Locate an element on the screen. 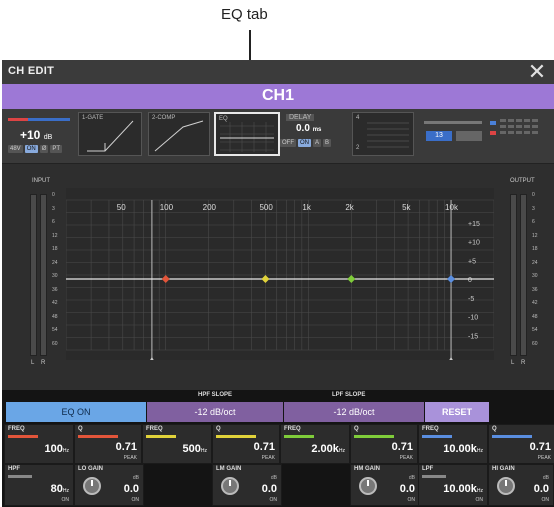 This screenshot has width=554, height=507. freq-cell-band-2: FREQ 500Hz is located at coordinates (177, 444).